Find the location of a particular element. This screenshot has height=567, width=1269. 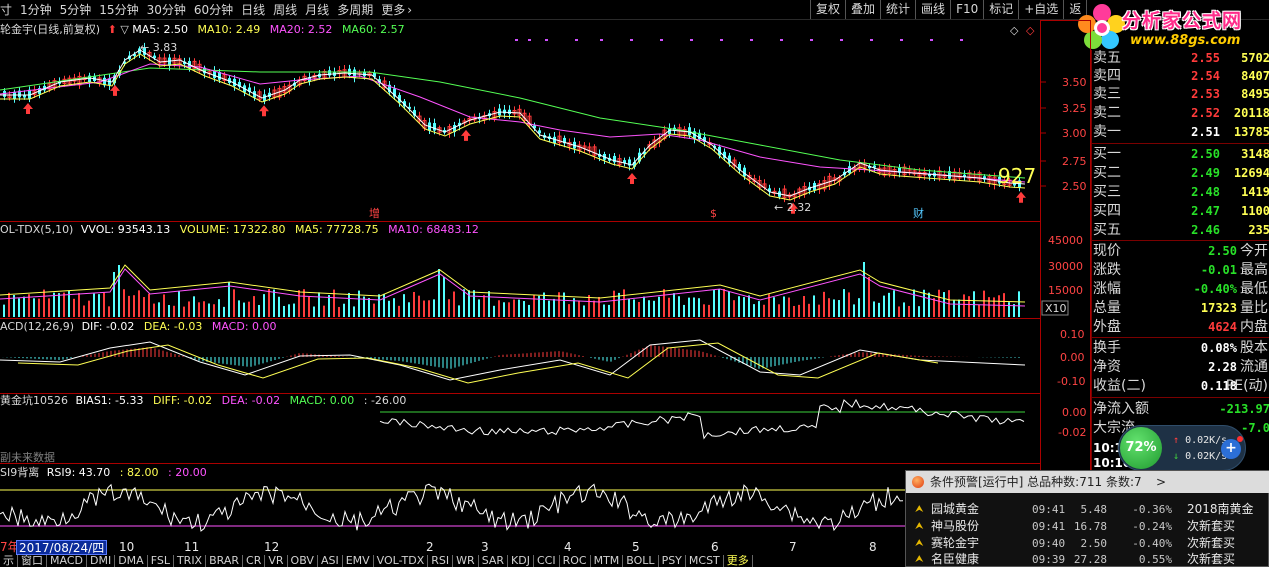

ask-label: 卖五 is located at coordinates (1107, 58).